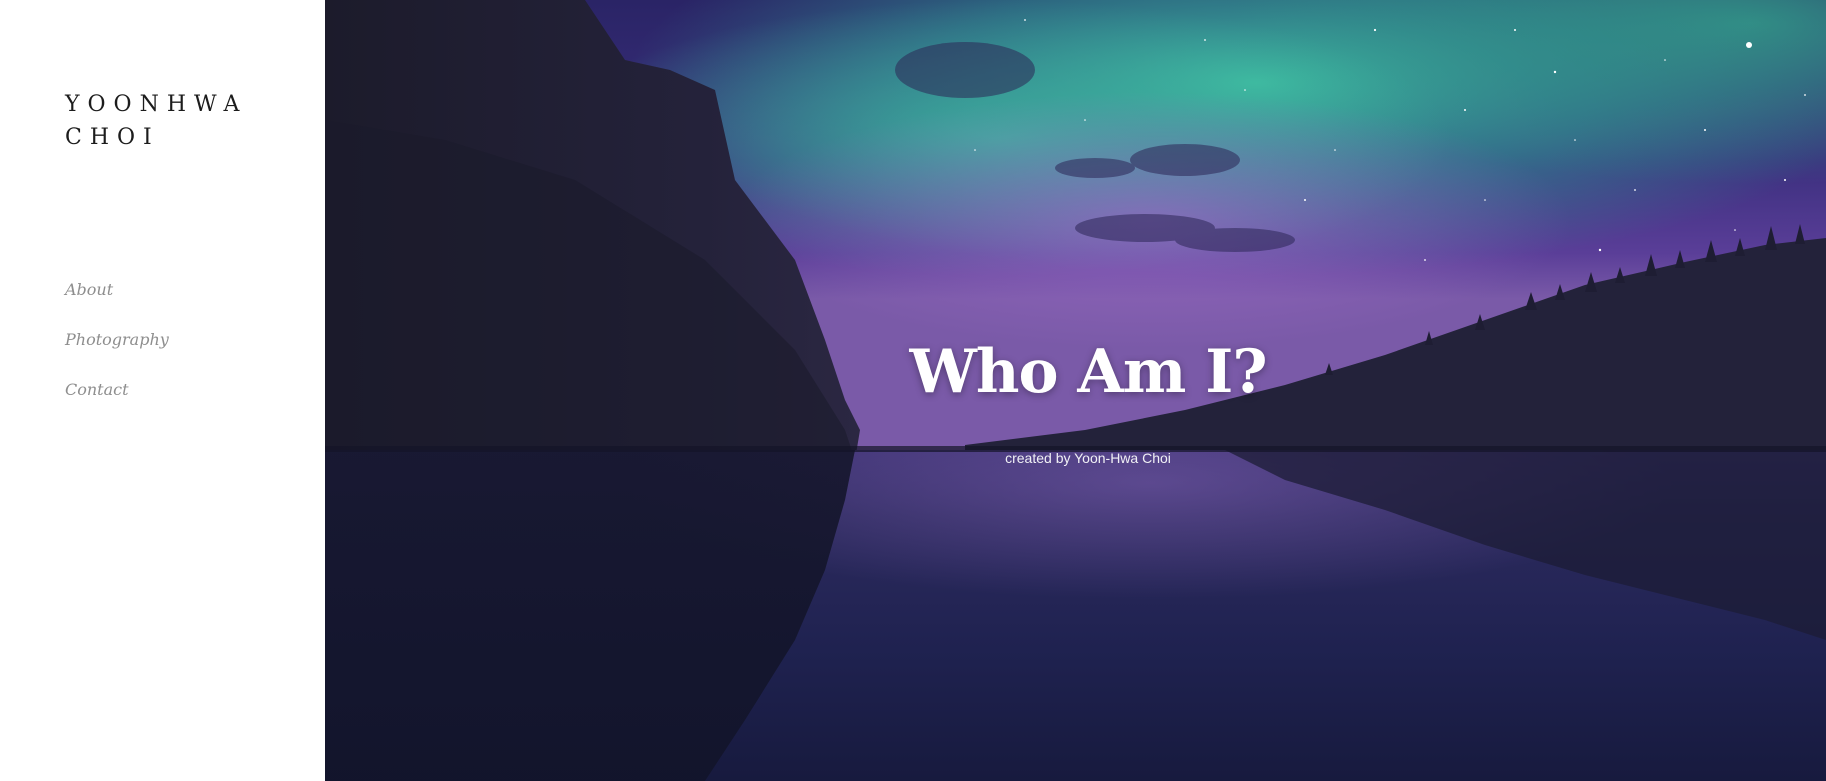 This screenshot has width=1826, height=781. I want to click on nav-item-photography: Photography, so click(117, 351).